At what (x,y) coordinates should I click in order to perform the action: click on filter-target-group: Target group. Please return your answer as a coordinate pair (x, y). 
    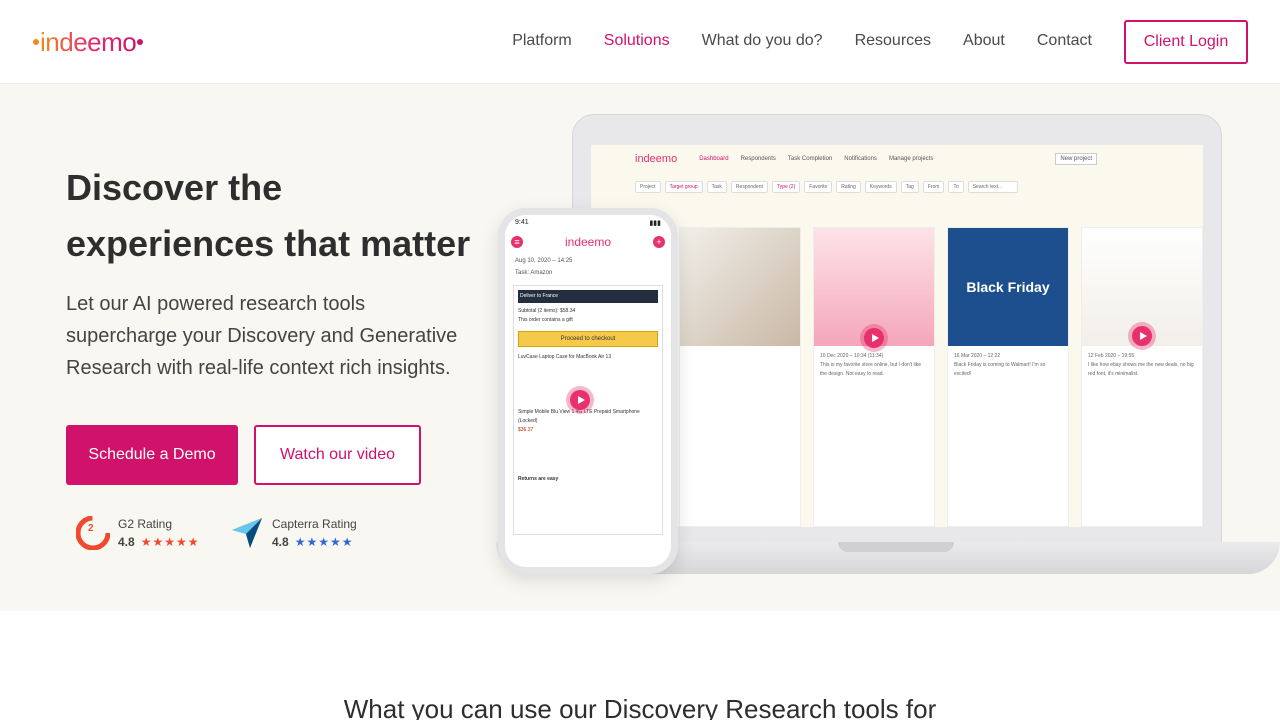
    Looking at the image, I should click on (683, 187).